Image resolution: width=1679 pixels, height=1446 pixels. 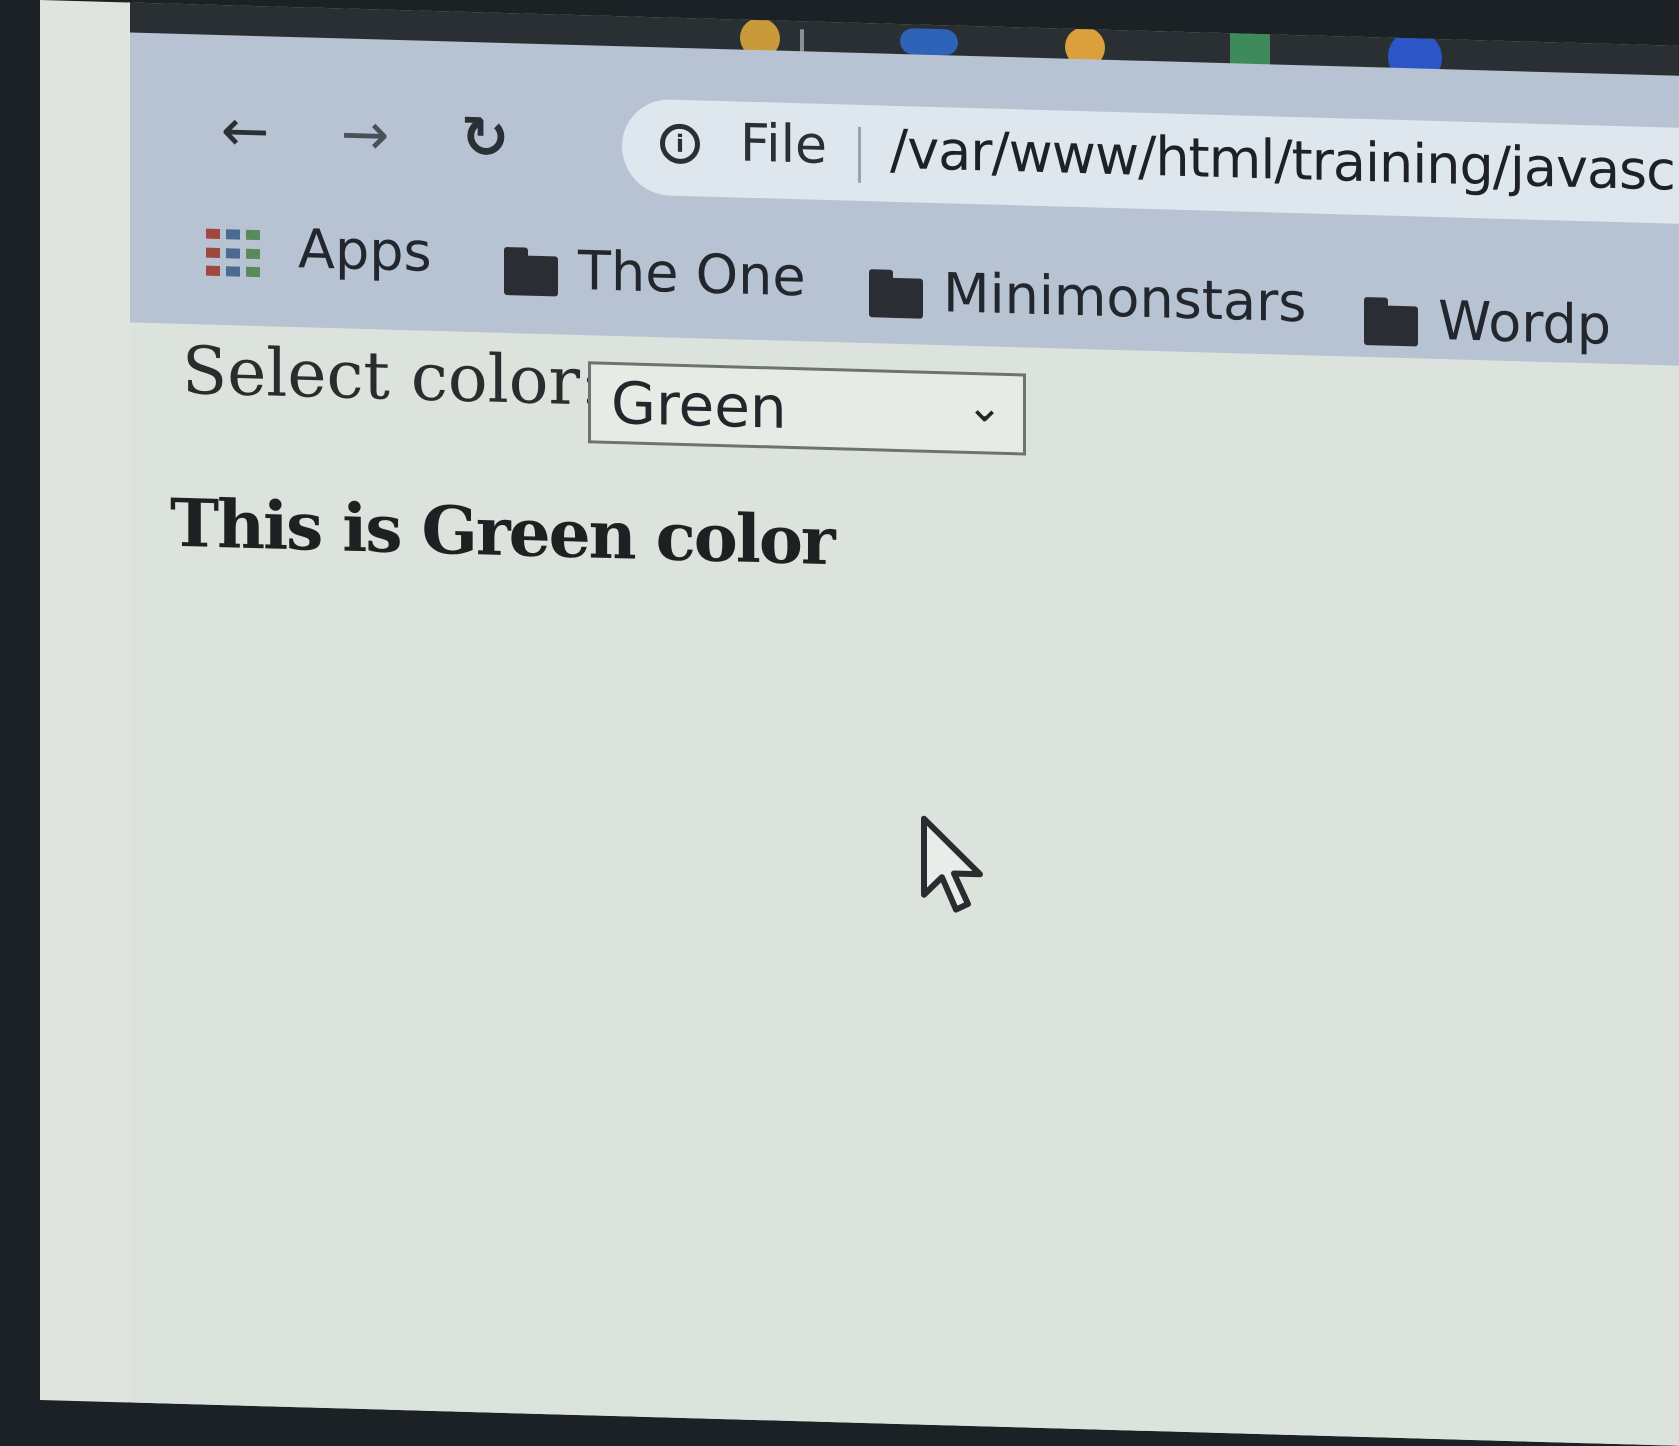 What do you see at coordinates (365, 250) in the screenshot?
I see `bookmark-label: Apps` at bounding box center [365, 250].